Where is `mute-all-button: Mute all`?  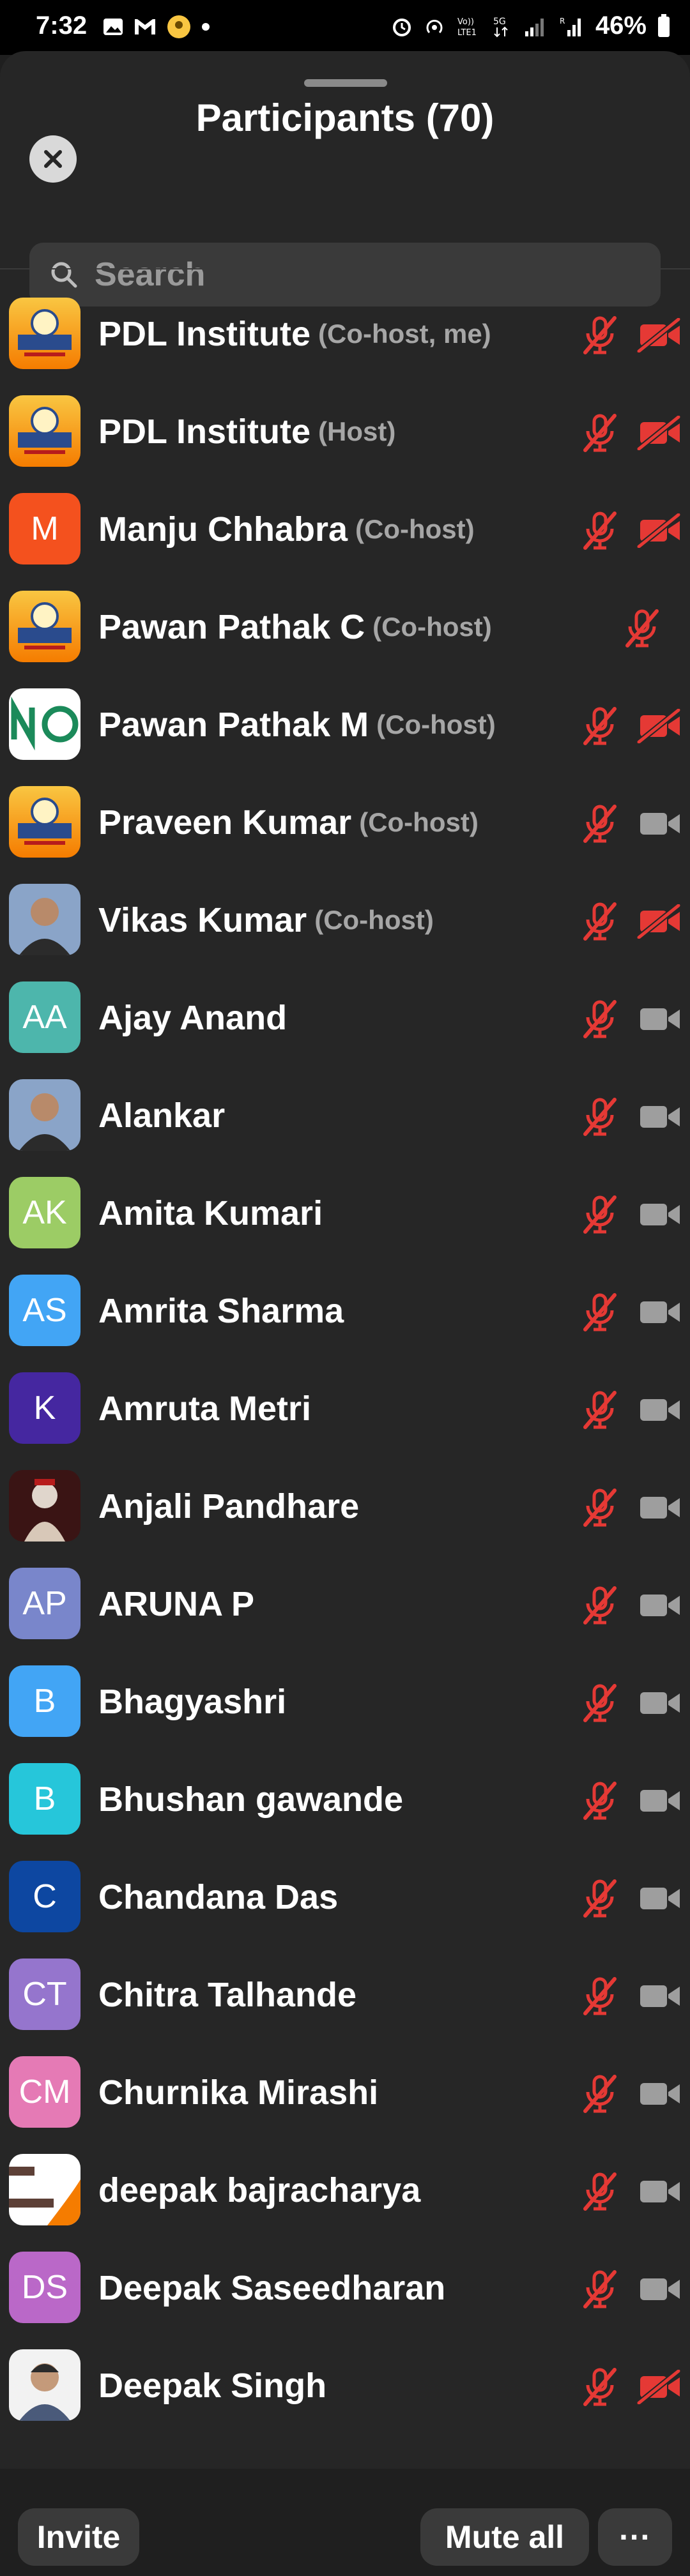 mute-all-button: Mute all is located at coordinates (504, 2537).